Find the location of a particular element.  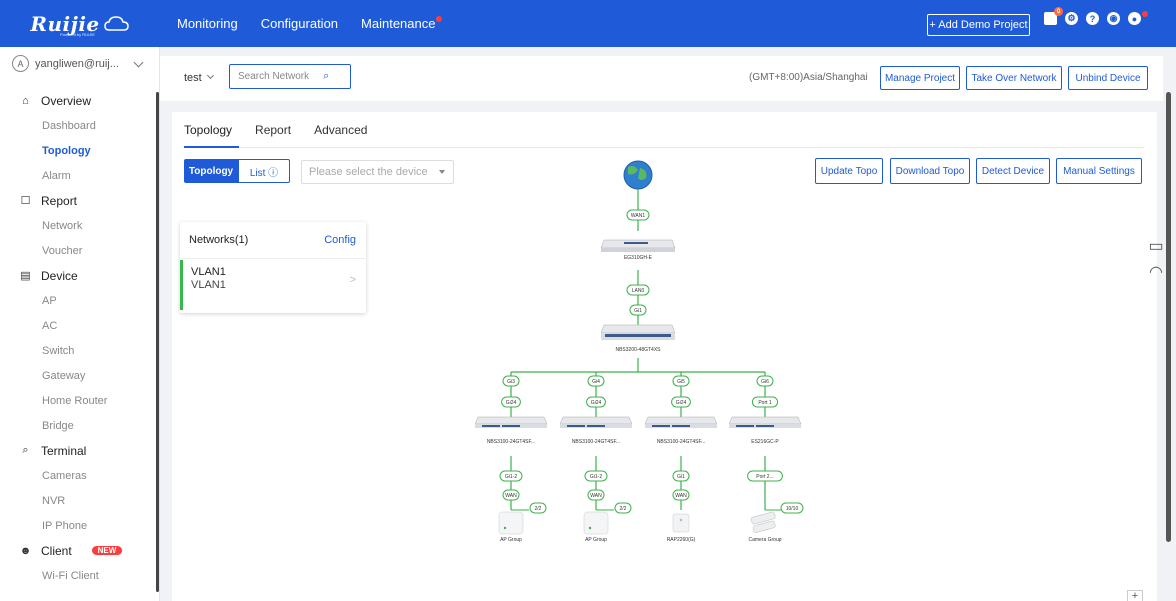

terminal-icon: ⌕ is located at coordinates (25, 450).